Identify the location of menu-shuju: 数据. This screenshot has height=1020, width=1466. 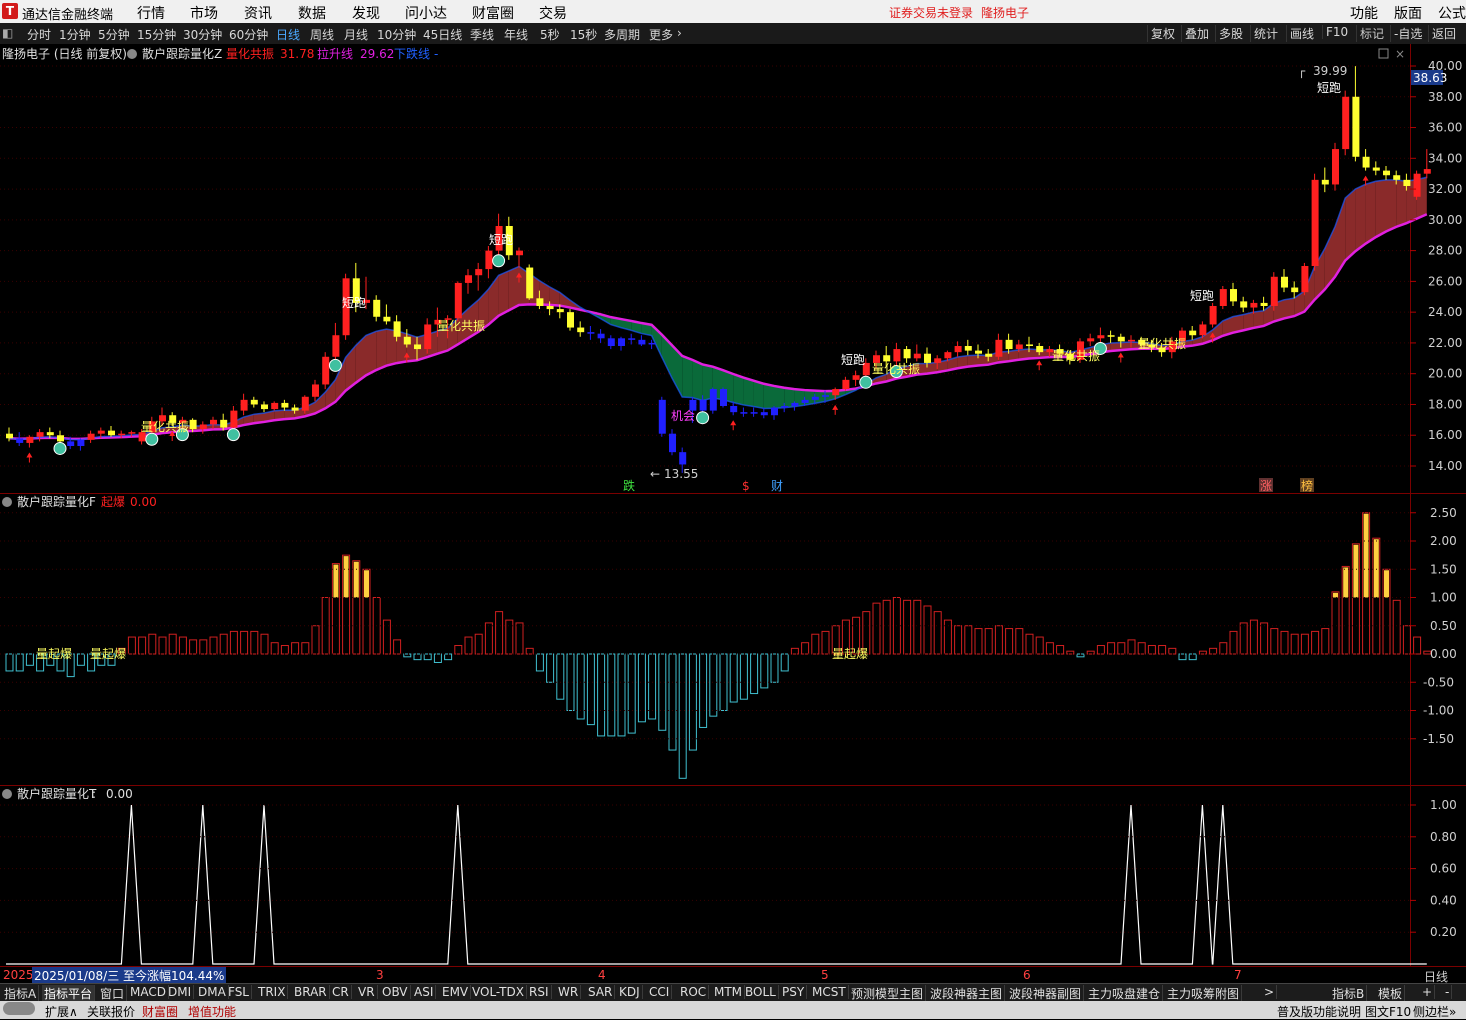
(312, 13).